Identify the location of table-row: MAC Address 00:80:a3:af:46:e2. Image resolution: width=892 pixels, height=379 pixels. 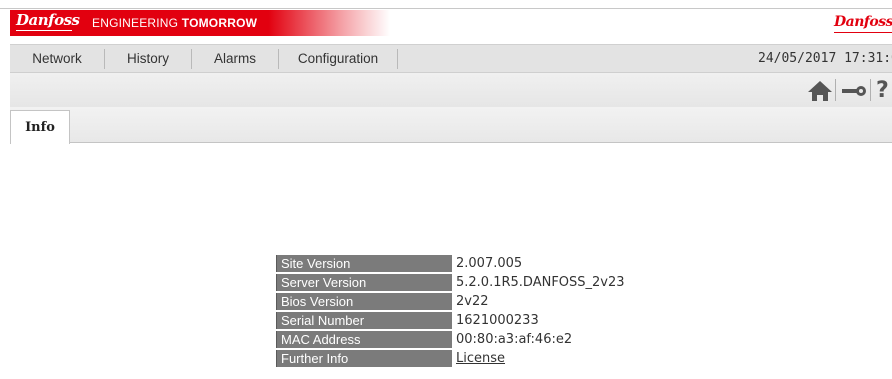
(484, 339).